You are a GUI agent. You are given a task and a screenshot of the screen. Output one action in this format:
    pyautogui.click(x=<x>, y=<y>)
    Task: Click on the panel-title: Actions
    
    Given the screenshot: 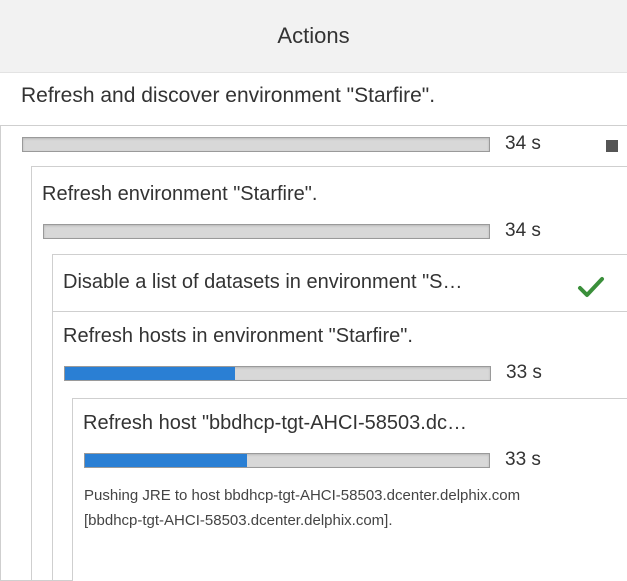 What is the action you would take?
    pyautogui.click(x=313, y=35)
    